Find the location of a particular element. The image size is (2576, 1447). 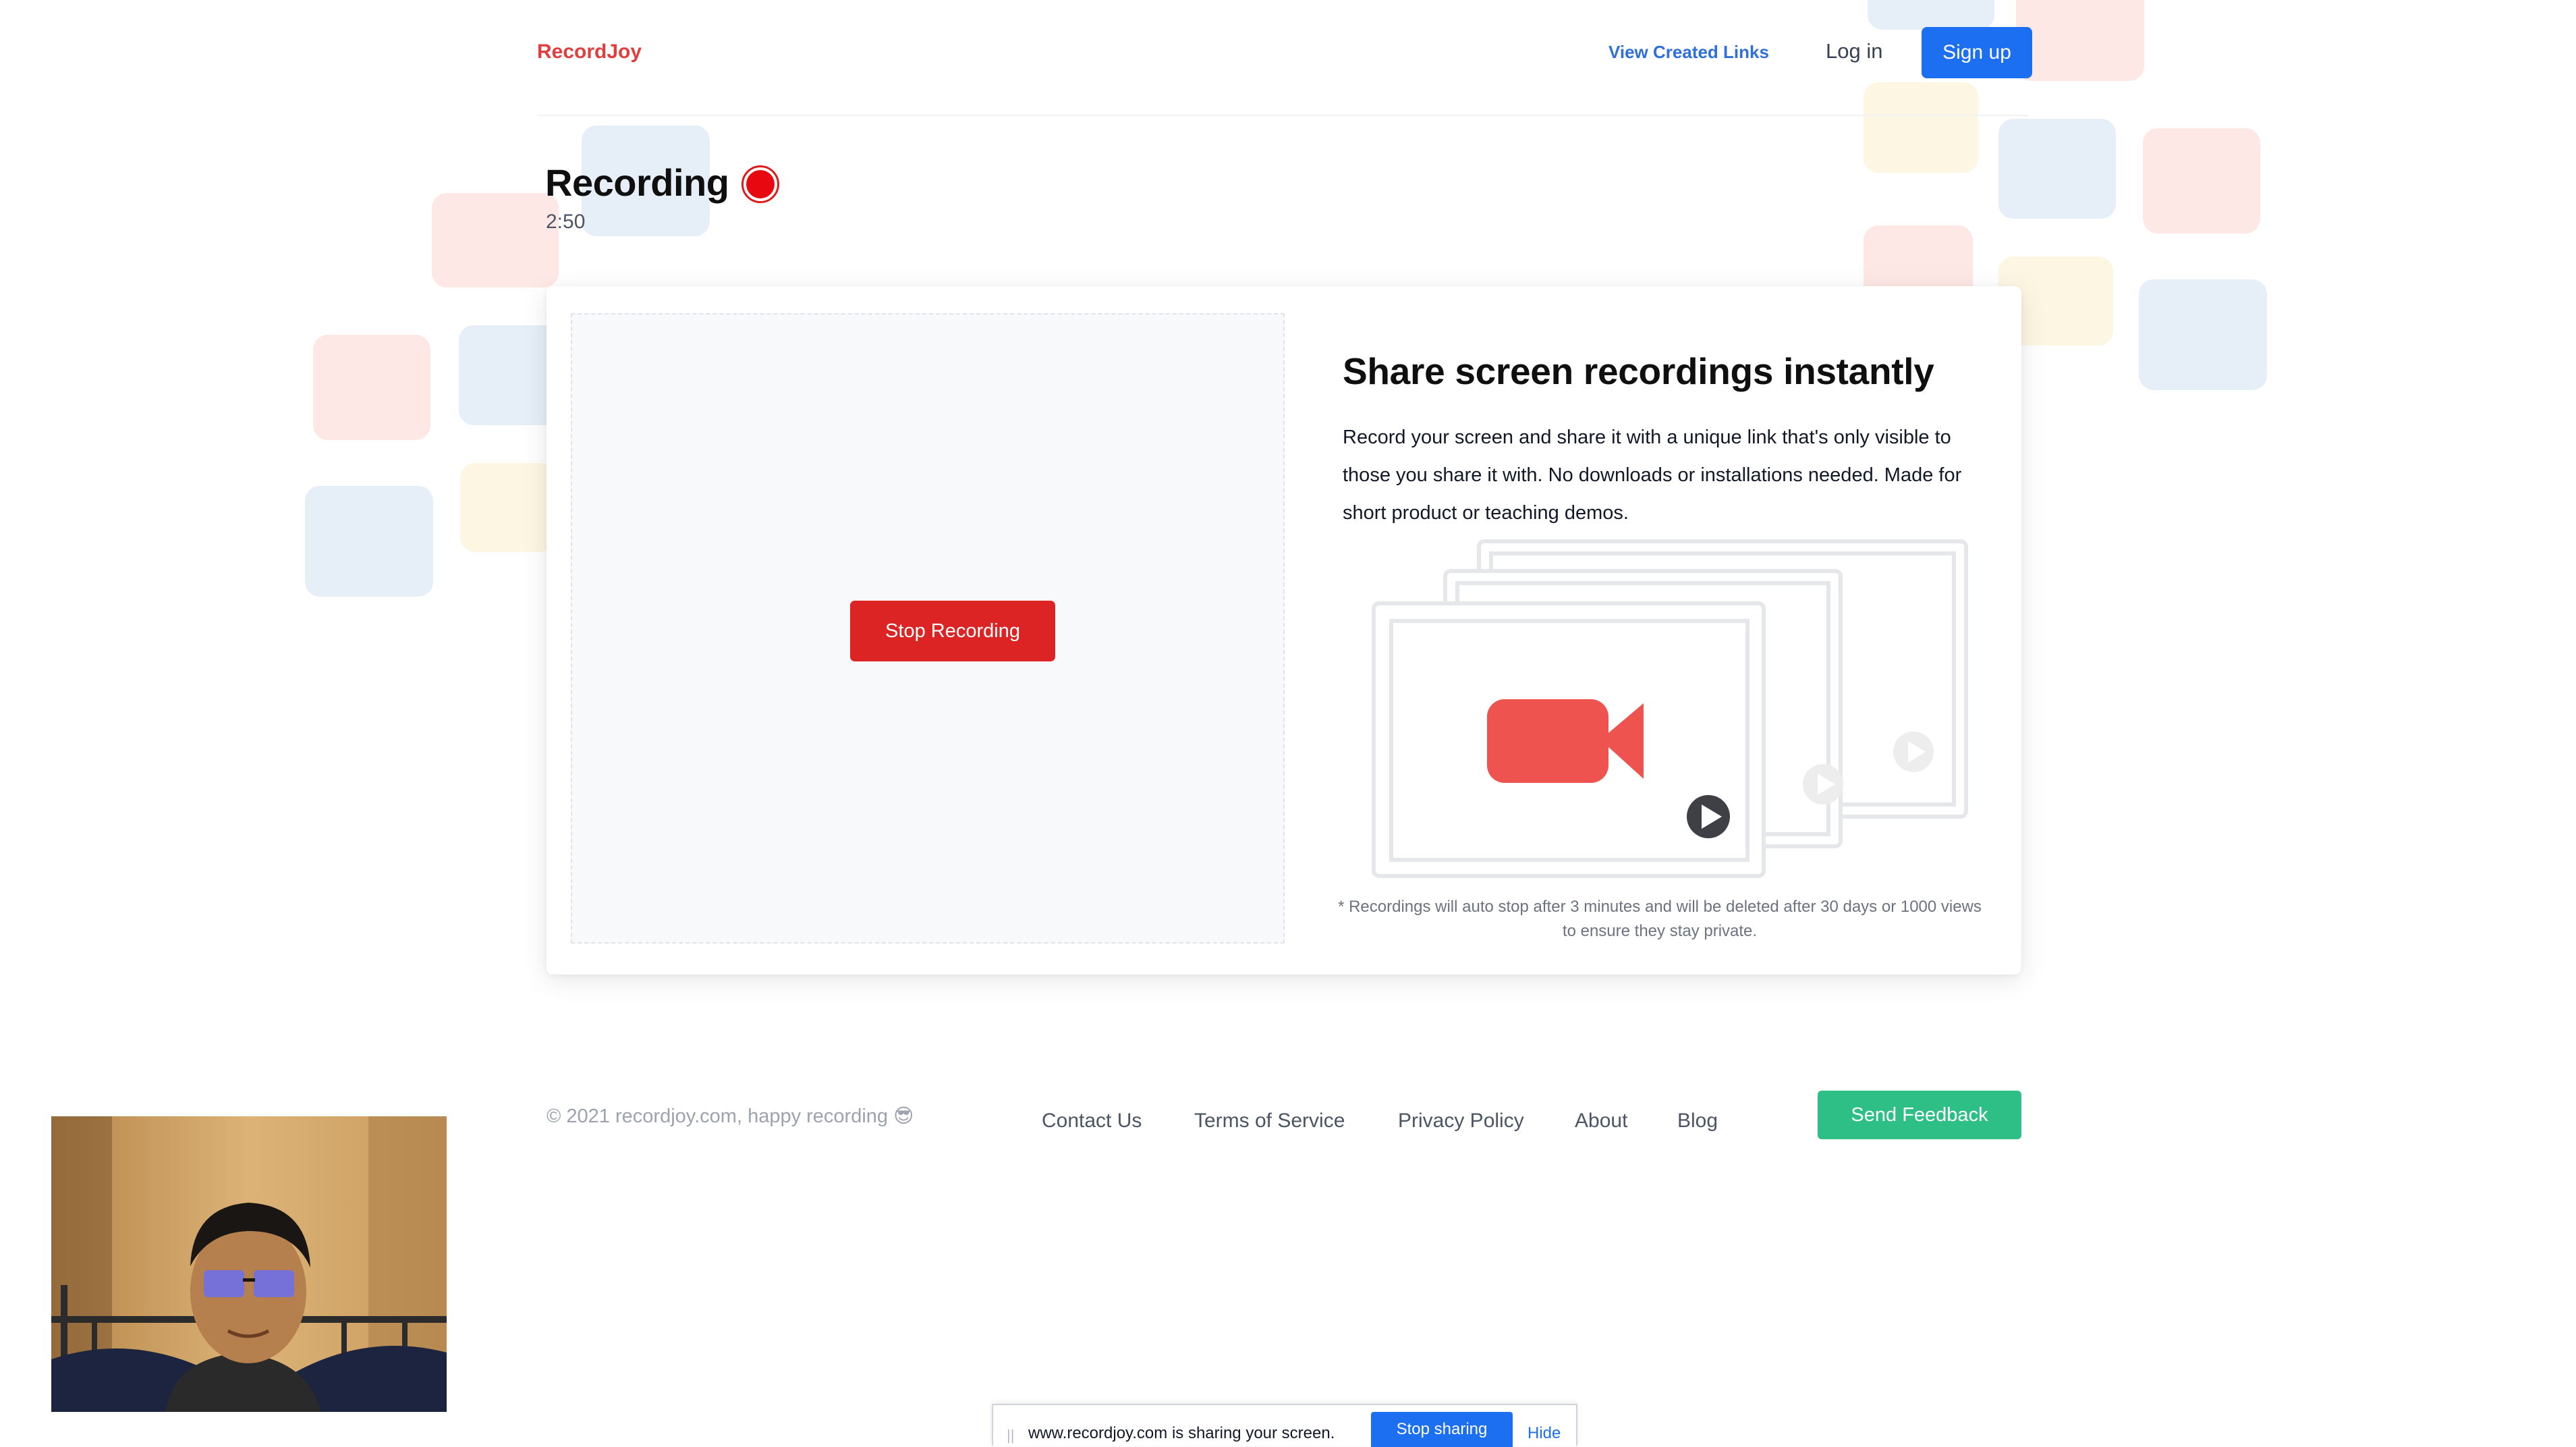

webcam-feed-image is located at coordinates (249, 1264).